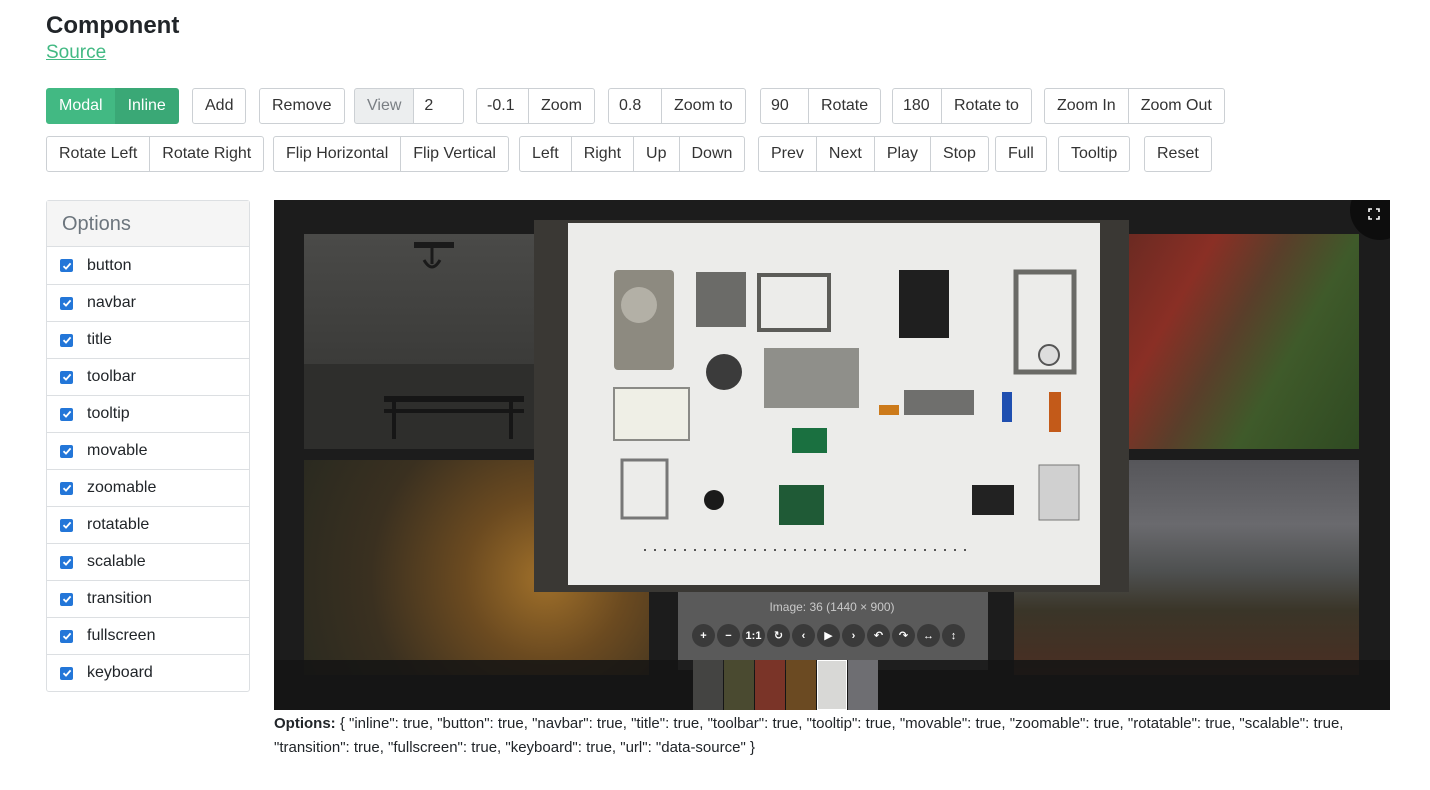 The image size is (1430, 790). I want to click on move-left-button: Left, so click(545, 154).